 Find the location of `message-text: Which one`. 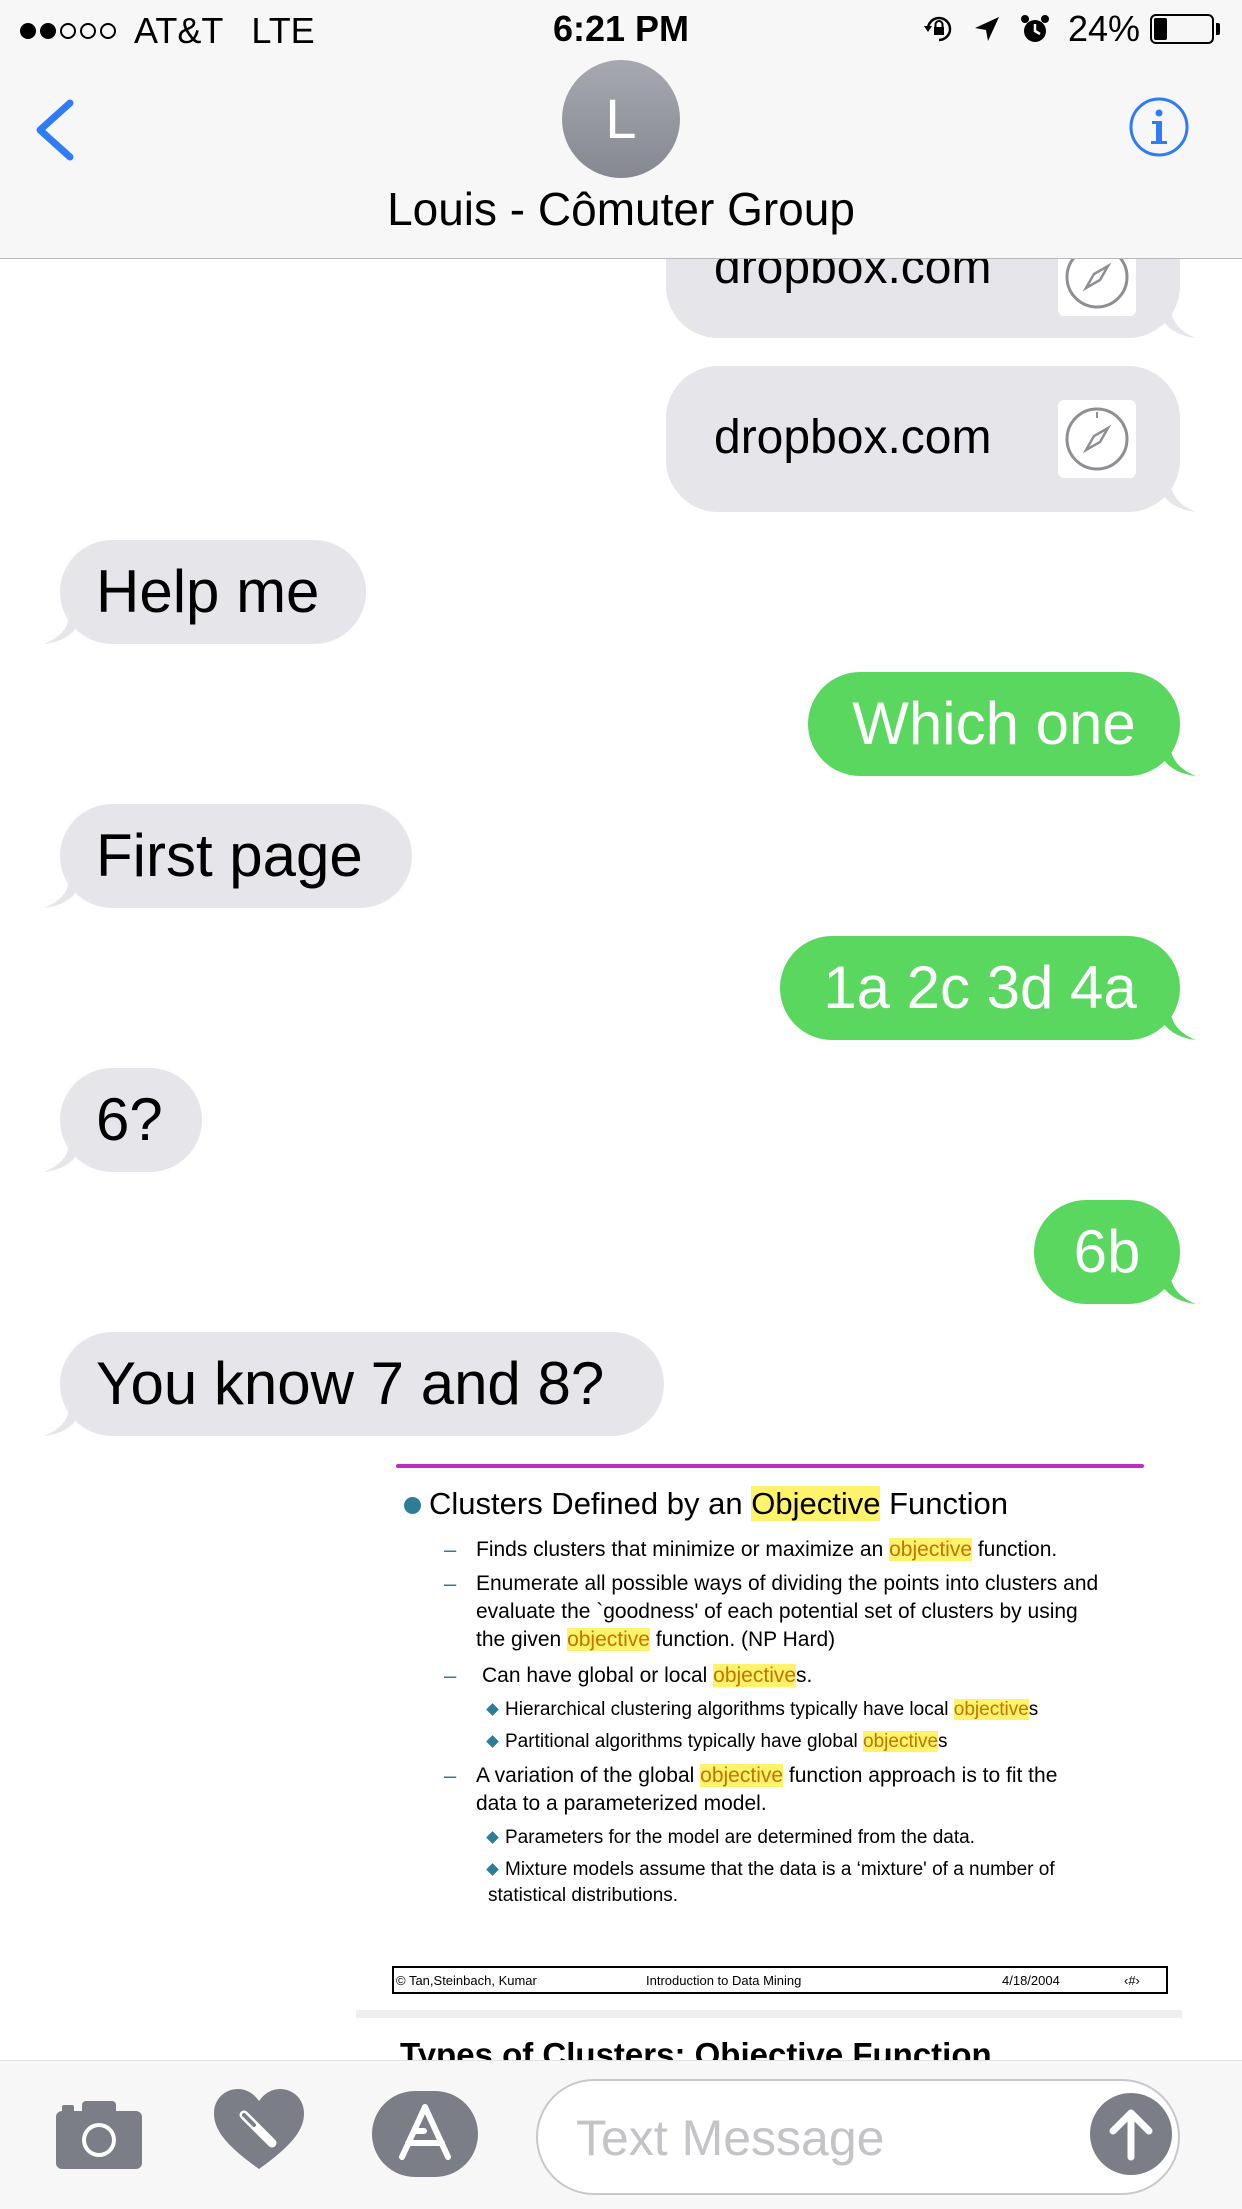

message-text: Which one is located at coordinates (994, 723).